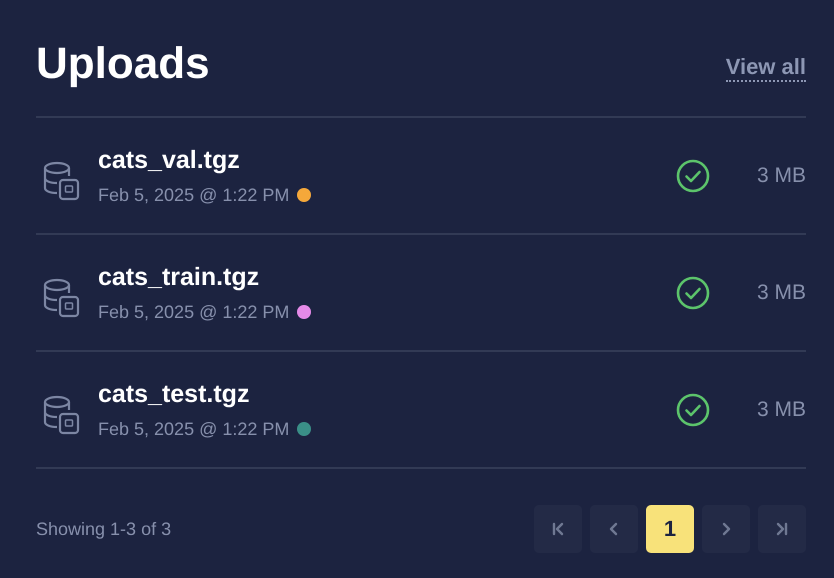  I want to click on page-title: Uploads, so click(123, 64).